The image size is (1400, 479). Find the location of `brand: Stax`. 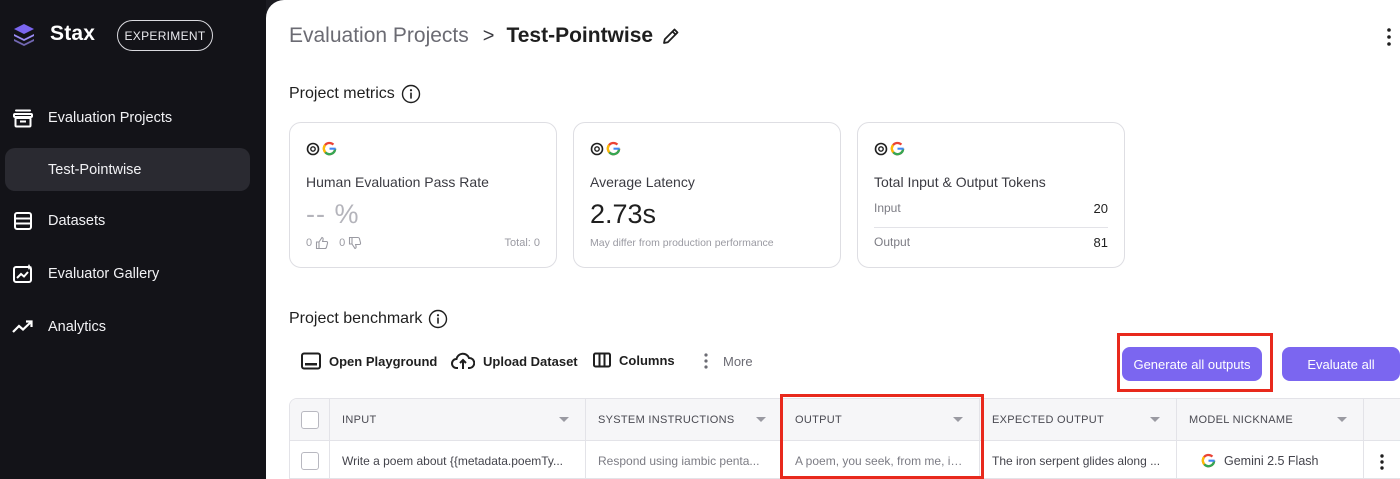

brand: Stax is located at coordinates (53, 34).